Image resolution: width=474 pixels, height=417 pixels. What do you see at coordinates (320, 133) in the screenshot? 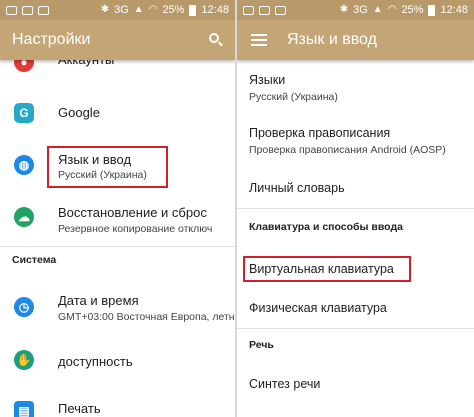
I see `item-label: Проверка правописания` at bounding box center [320, 133].